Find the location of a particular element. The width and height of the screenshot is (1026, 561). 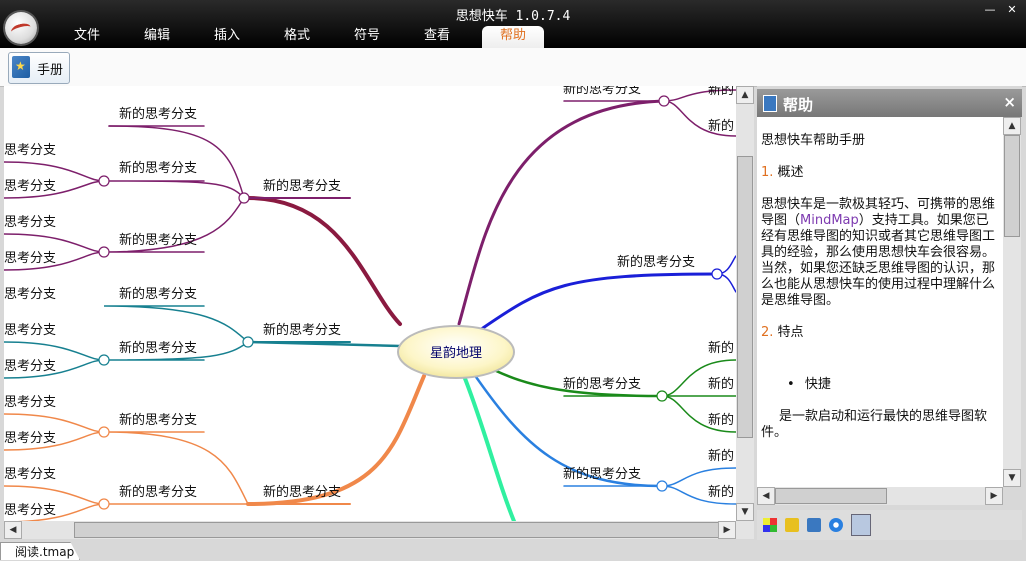

title-bar: 思想快车 1.0.7.4 — ✕ 文件 编辑 插入 格式 符号 查看 帮助 is located at coordinates (513, 24).